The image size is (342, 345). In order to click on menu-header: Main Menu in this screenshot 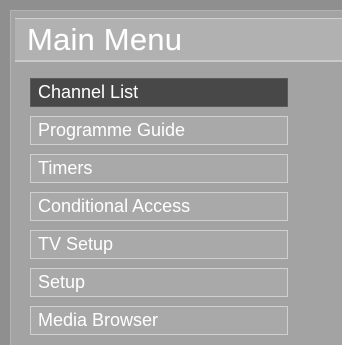, I will do `click(178, 40)`.